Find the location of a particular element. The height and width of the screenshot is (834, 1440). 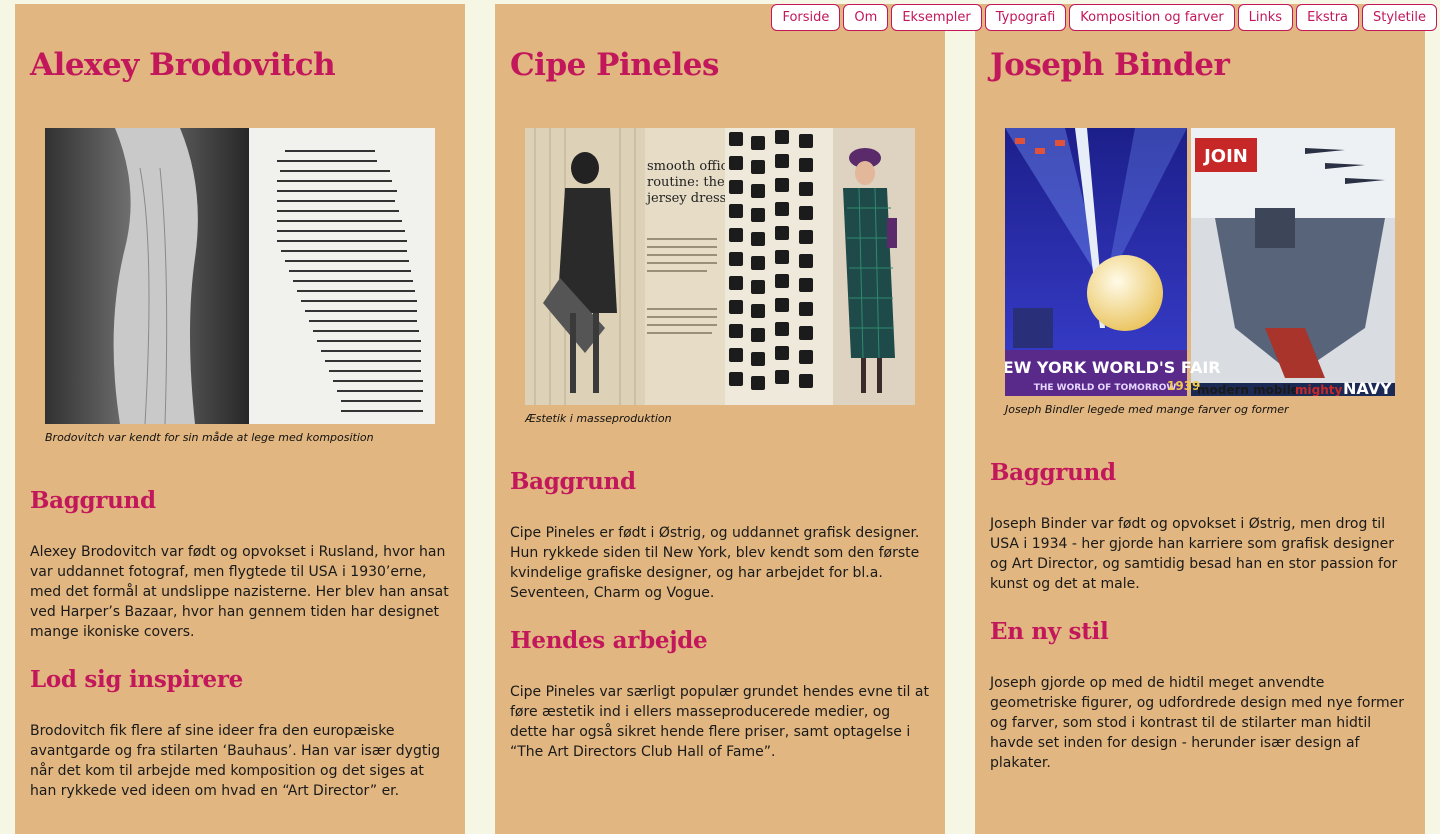

nav-typografi: Typografi is located at coordinates (1025, 17).